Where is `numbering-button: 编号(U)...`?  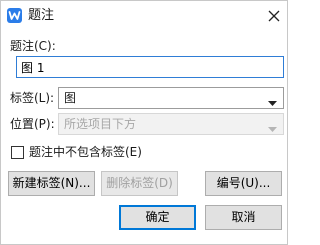 numbering-button: 编号(U)... is located at coordinates (243, 183).